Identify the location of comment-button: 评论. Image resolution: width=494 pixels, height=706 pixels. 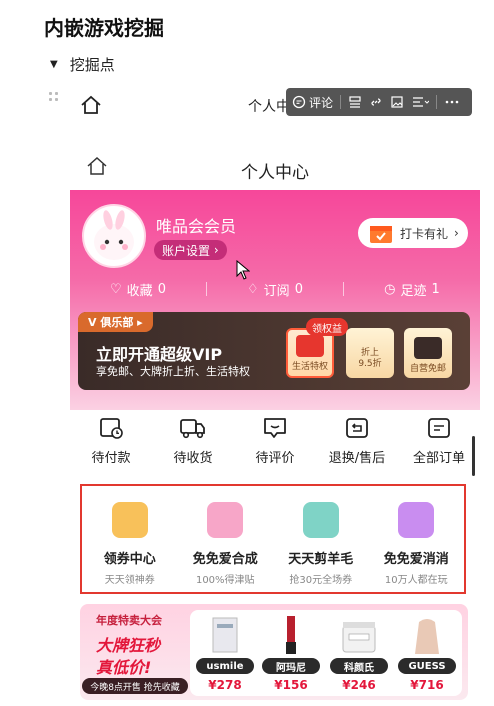
(312, 102).